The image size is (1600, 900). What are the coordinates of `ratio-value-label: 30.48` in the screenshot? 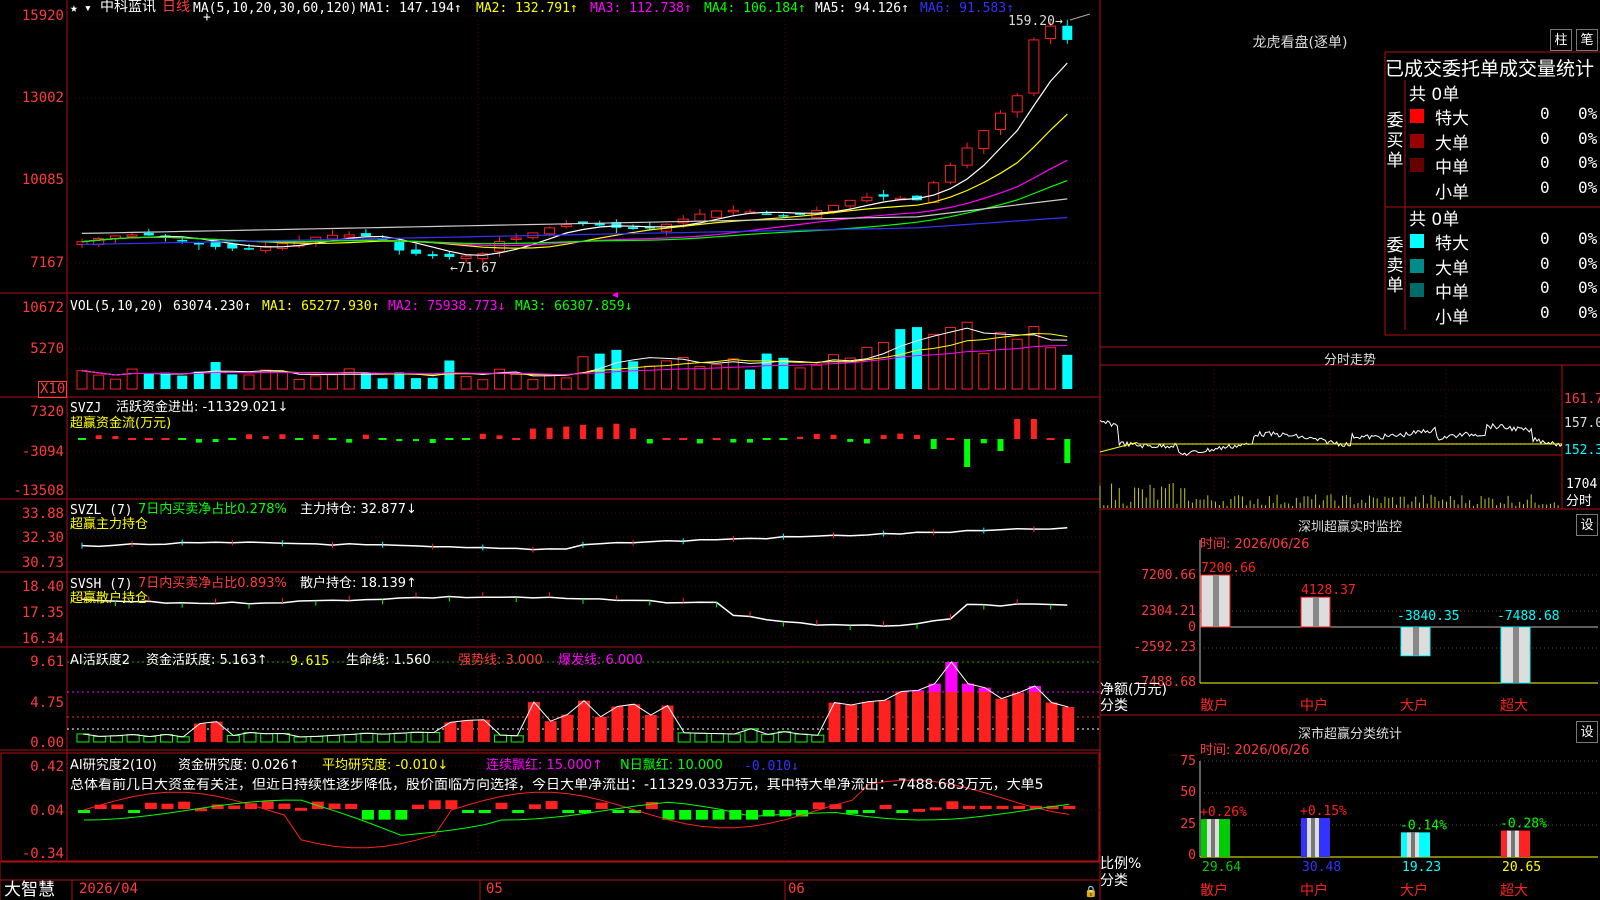 It's located at (1321, 867).